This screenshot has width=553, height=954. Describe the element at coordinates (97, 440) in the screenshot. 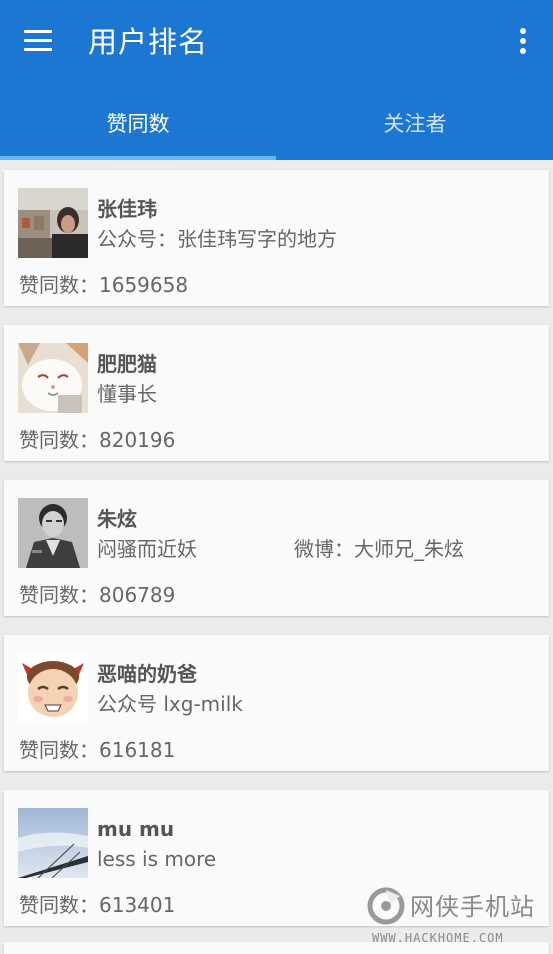

I see `likes-count: 赞同数：820196` at that location.